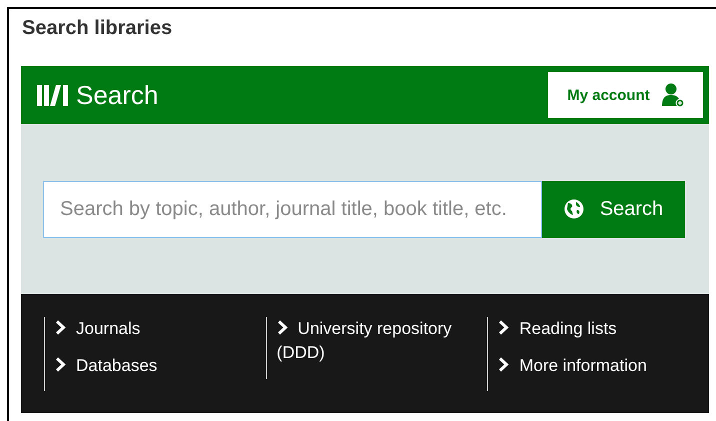  What do you see at coordinates (572, 366) in the screenshot?
I see `nav-link: More information` at bounding box center [572, 366].